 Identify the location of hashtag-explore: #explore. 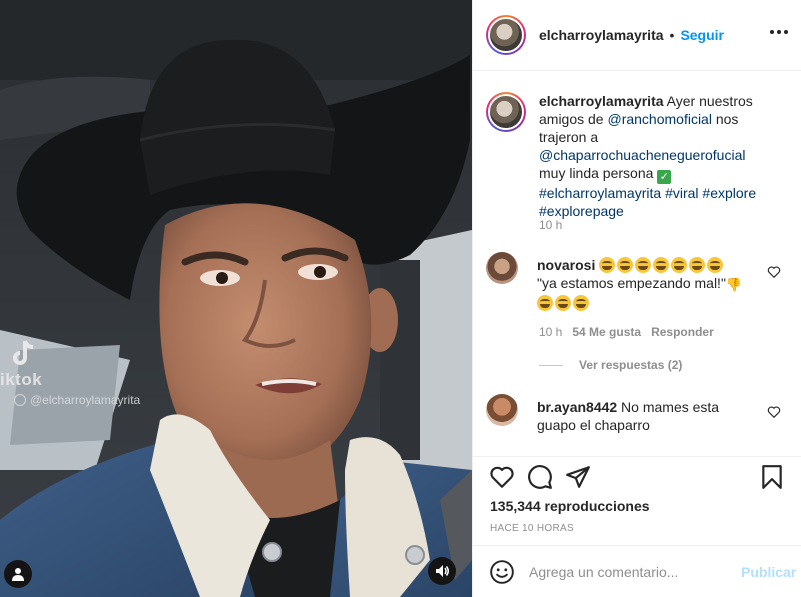
(729, 193).